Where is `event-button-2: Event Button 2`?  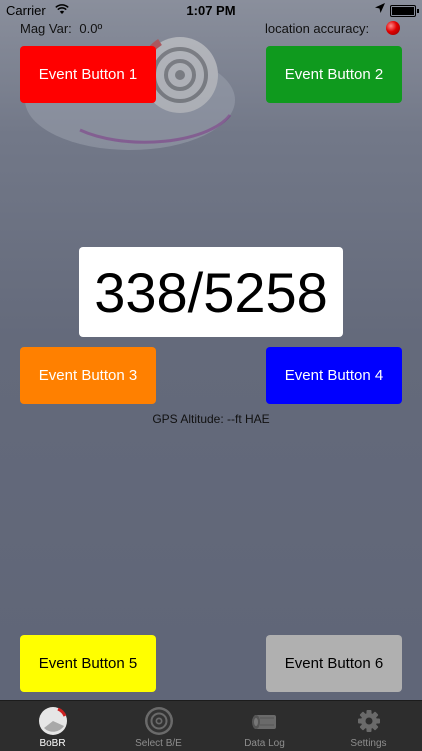
event-button-2: Event Button 2 is located at coordinates (334, 74).